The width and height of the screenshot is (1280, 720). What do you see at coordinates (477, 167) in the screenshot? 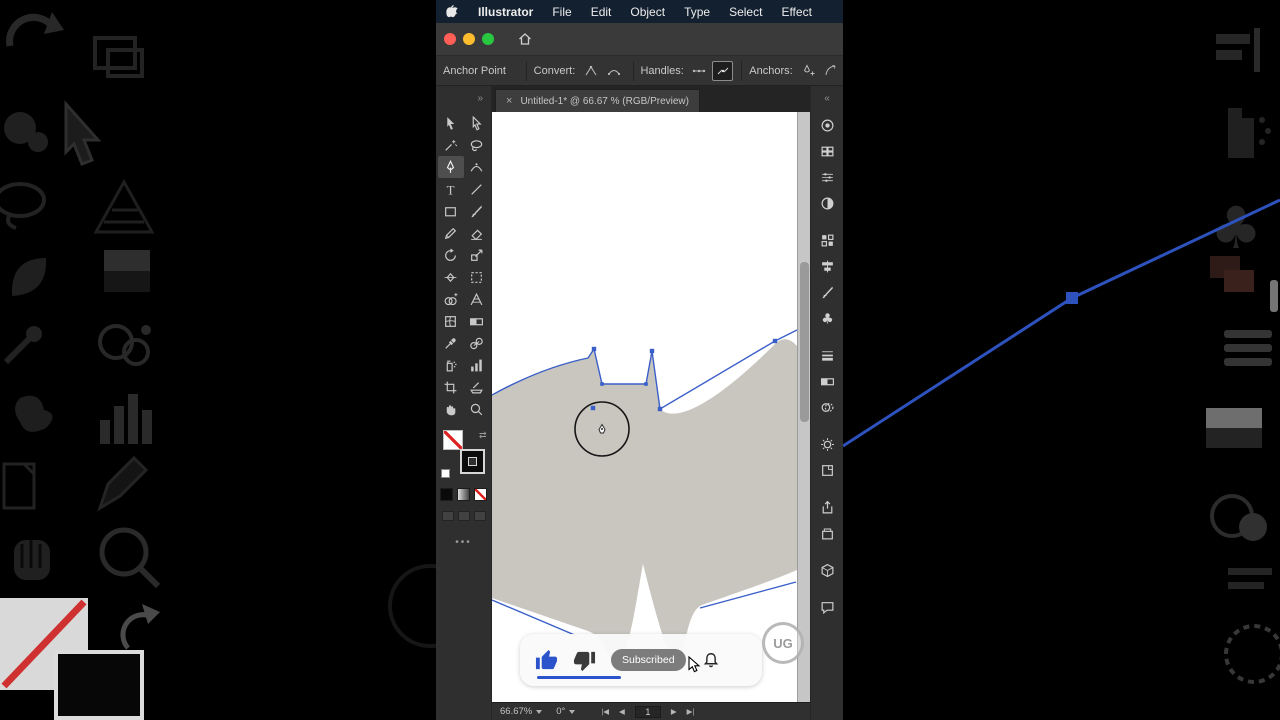
I see `curvature-tool` at bounding box center [477, 167].